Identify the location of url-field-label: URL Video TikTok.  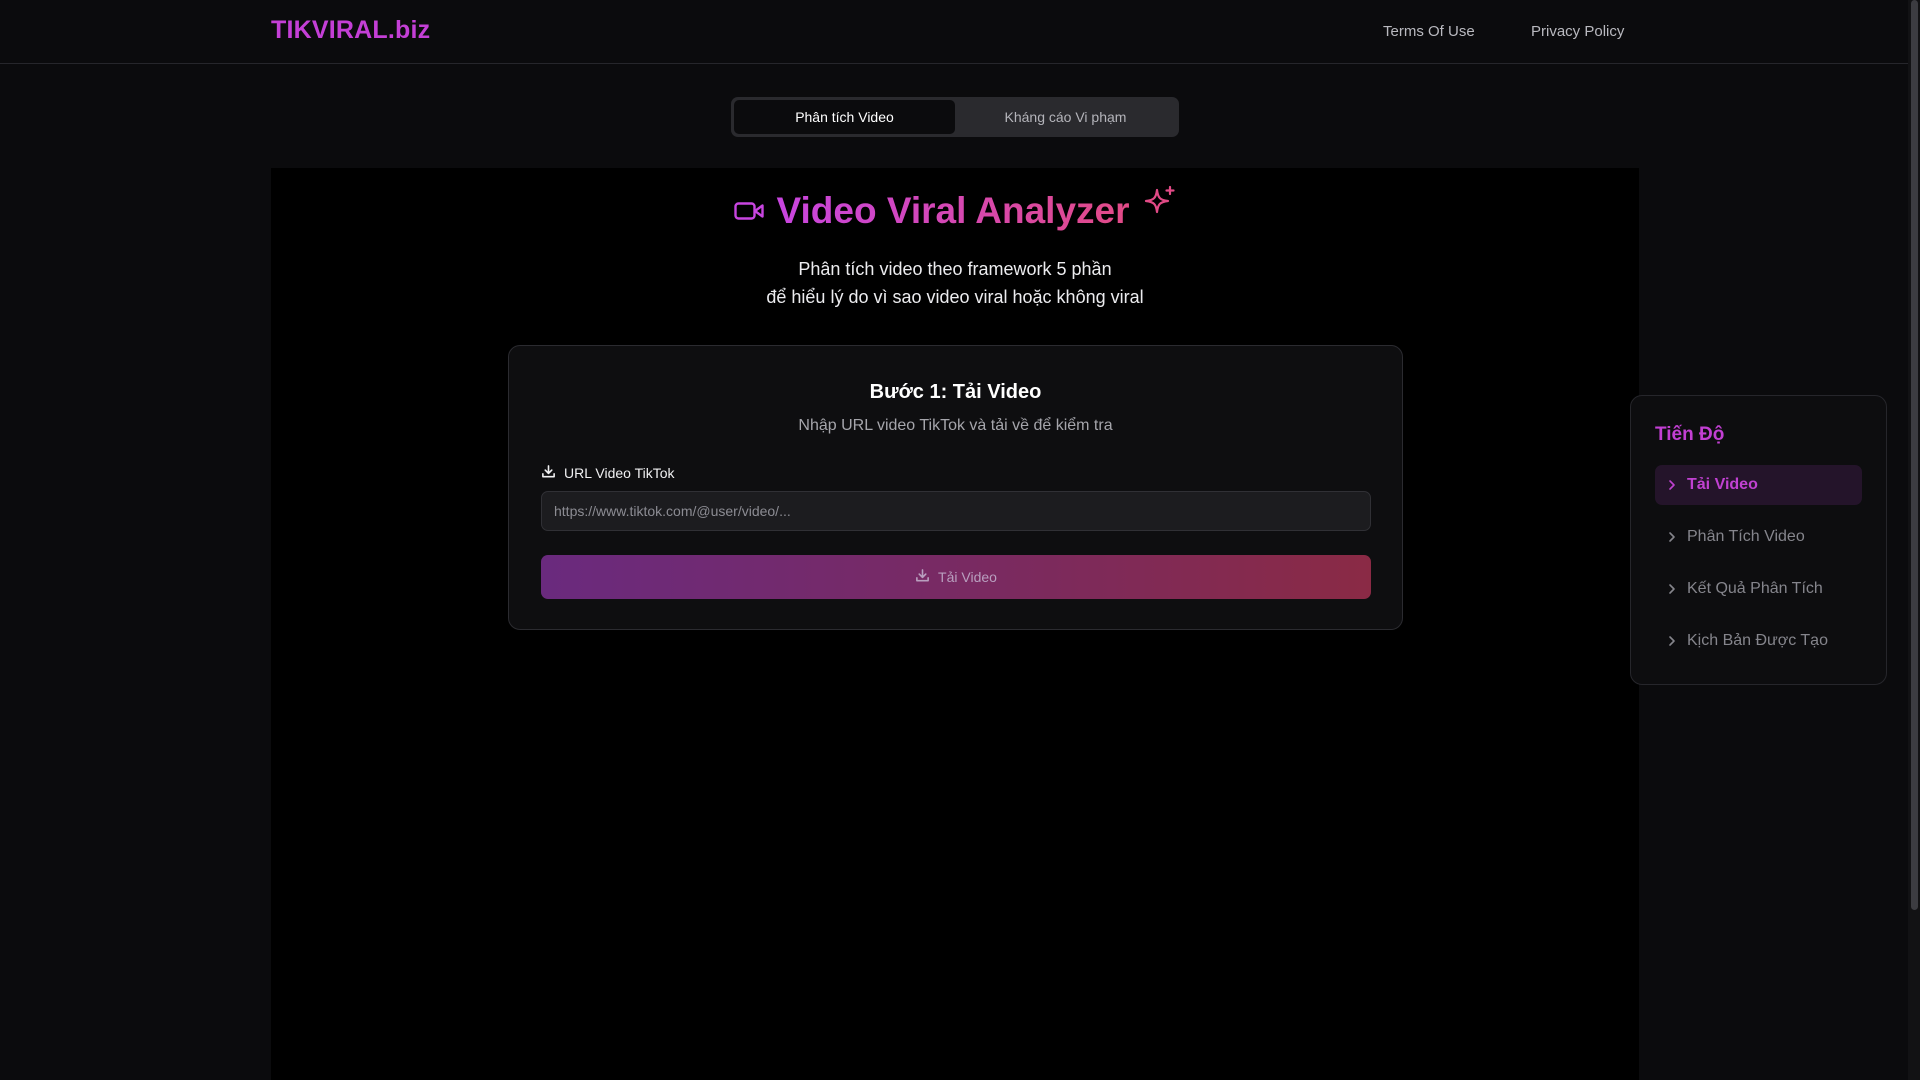
(608, 473).